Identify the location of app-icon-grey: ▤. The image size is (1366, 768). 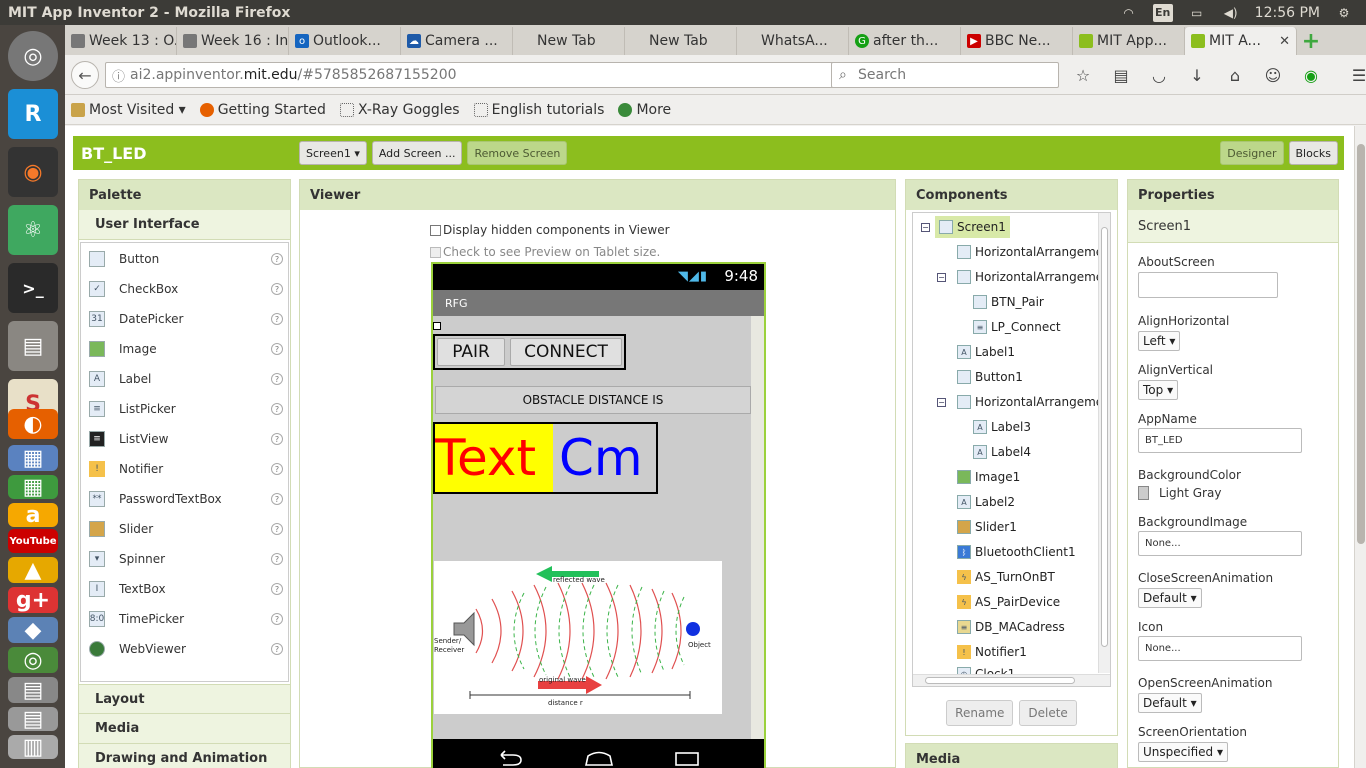
(33, 690).